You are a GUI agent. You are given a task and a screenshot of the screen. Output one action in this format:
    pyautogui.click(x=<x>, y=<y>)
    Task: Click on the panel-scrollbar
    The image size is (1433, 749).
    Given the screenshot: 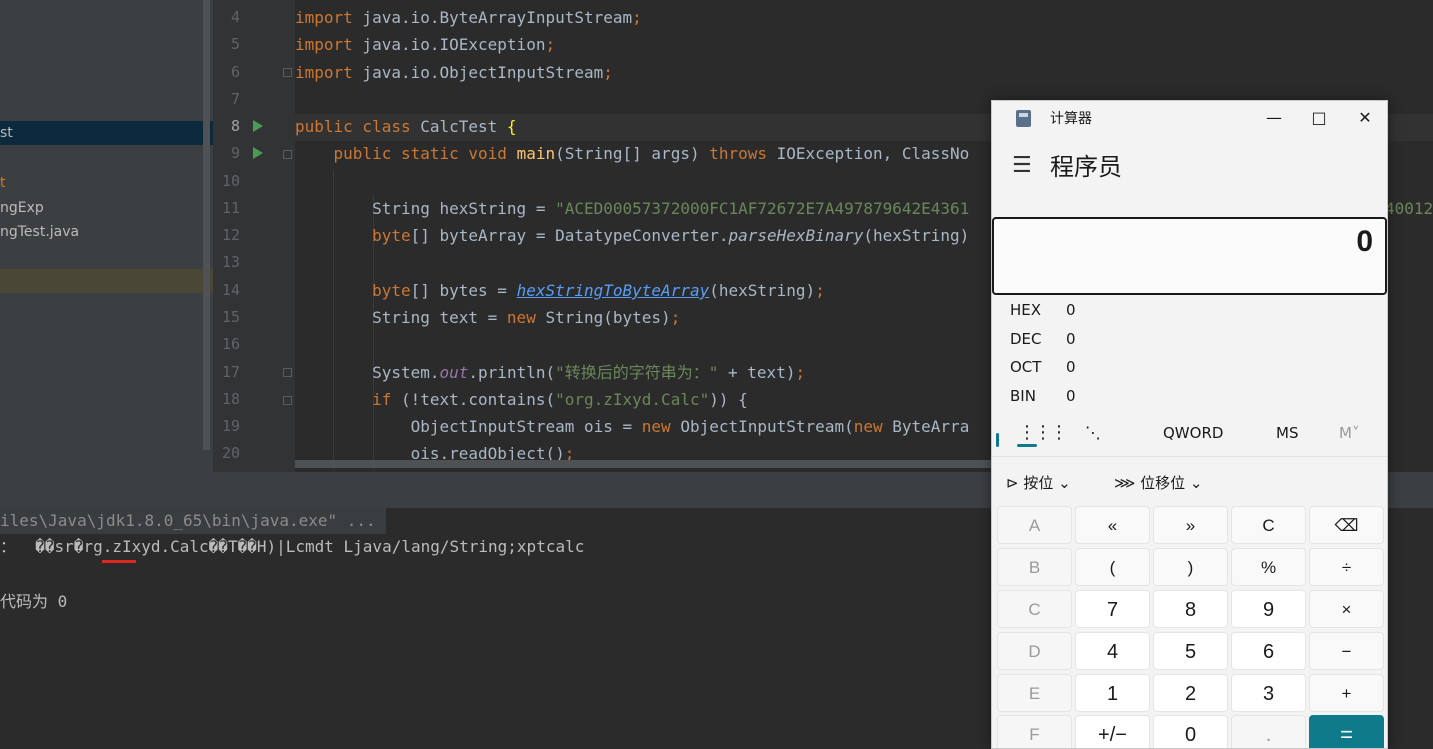 What is the action you would take?
    pyautogui.click(x=206, y=225)
    